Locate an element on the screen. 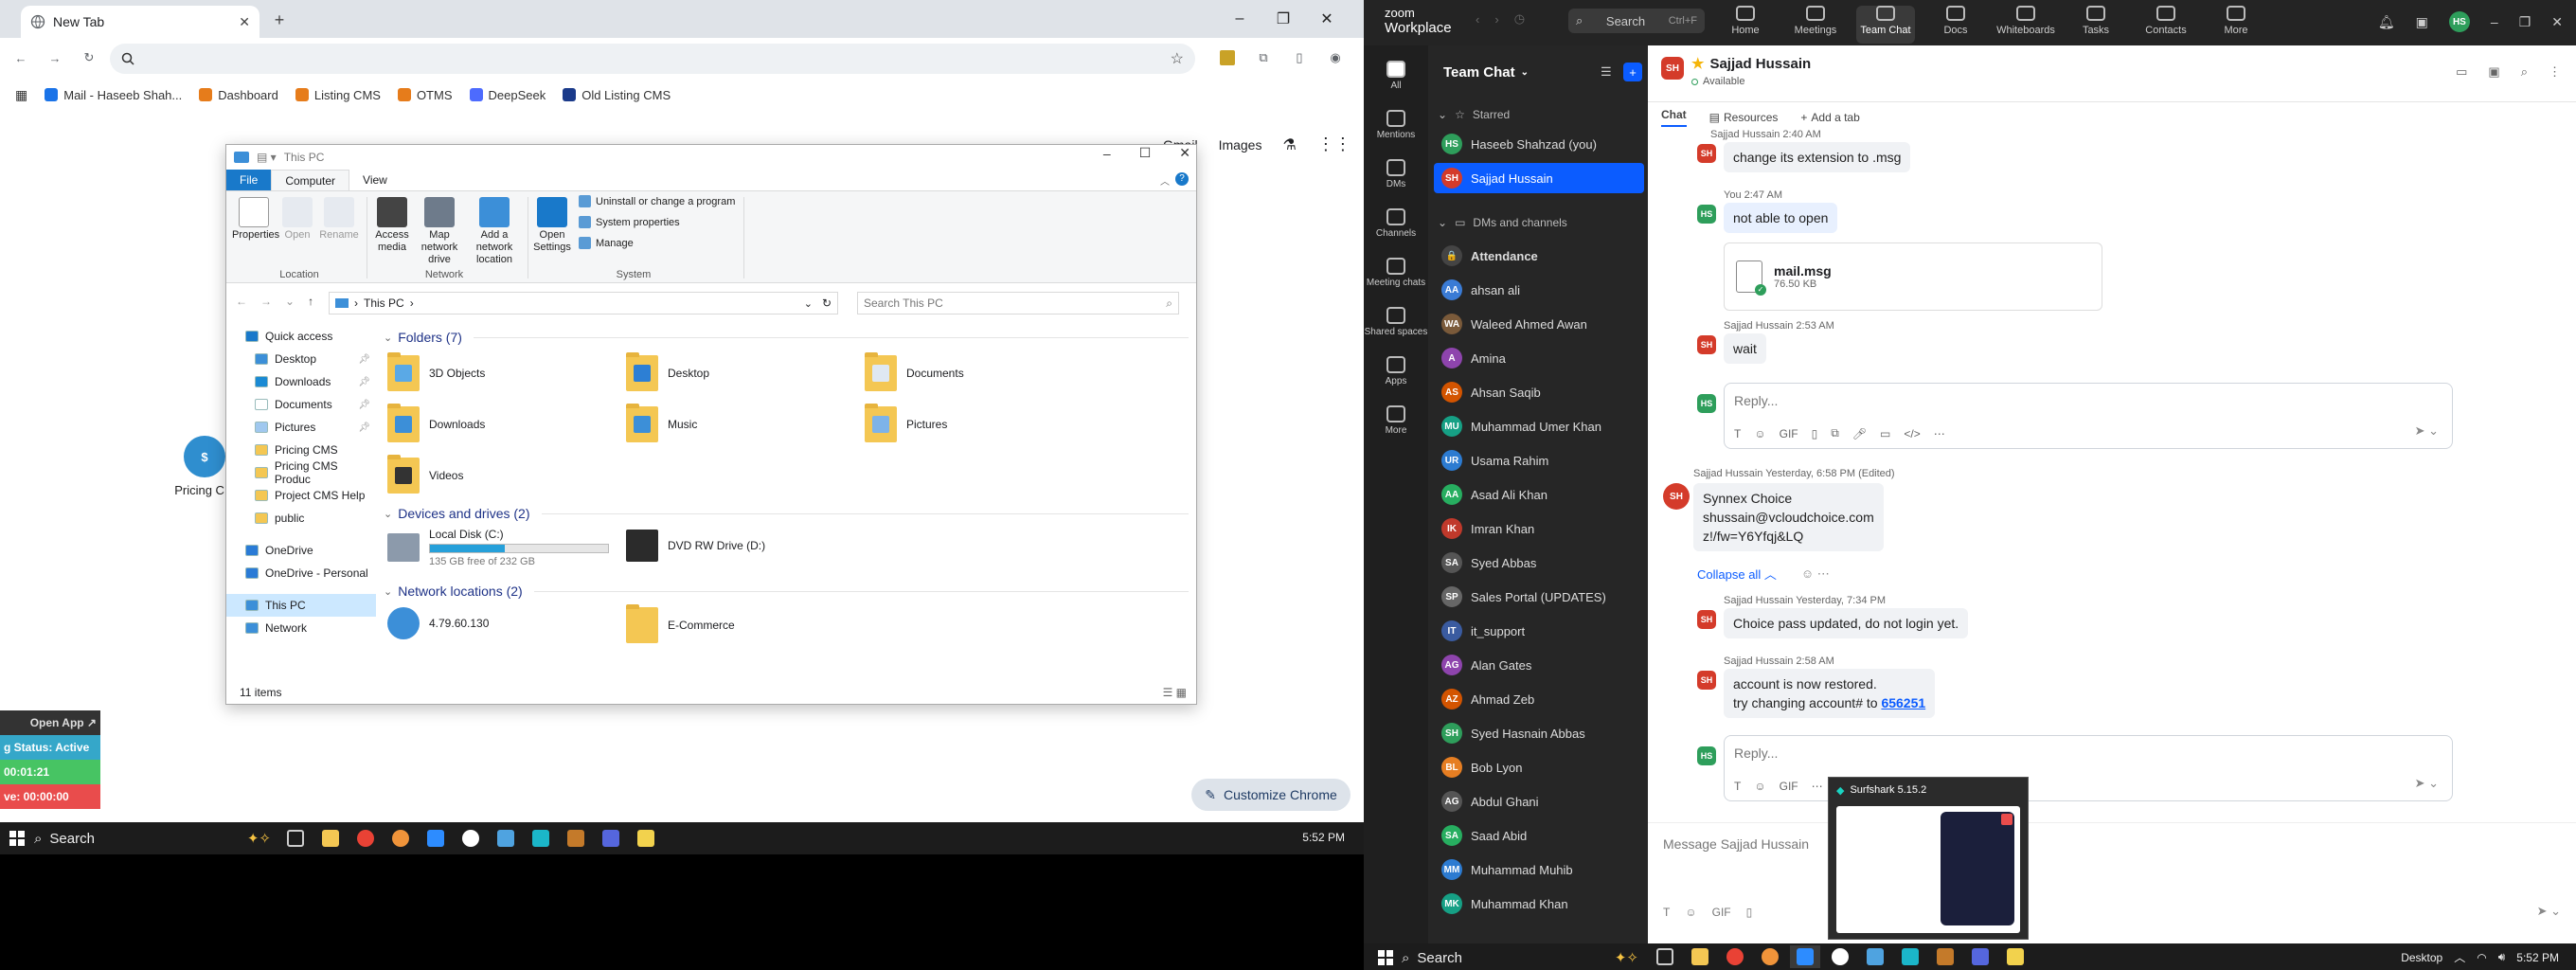  bookmark-item: DeepSeek is located at coordinates (507, 95).